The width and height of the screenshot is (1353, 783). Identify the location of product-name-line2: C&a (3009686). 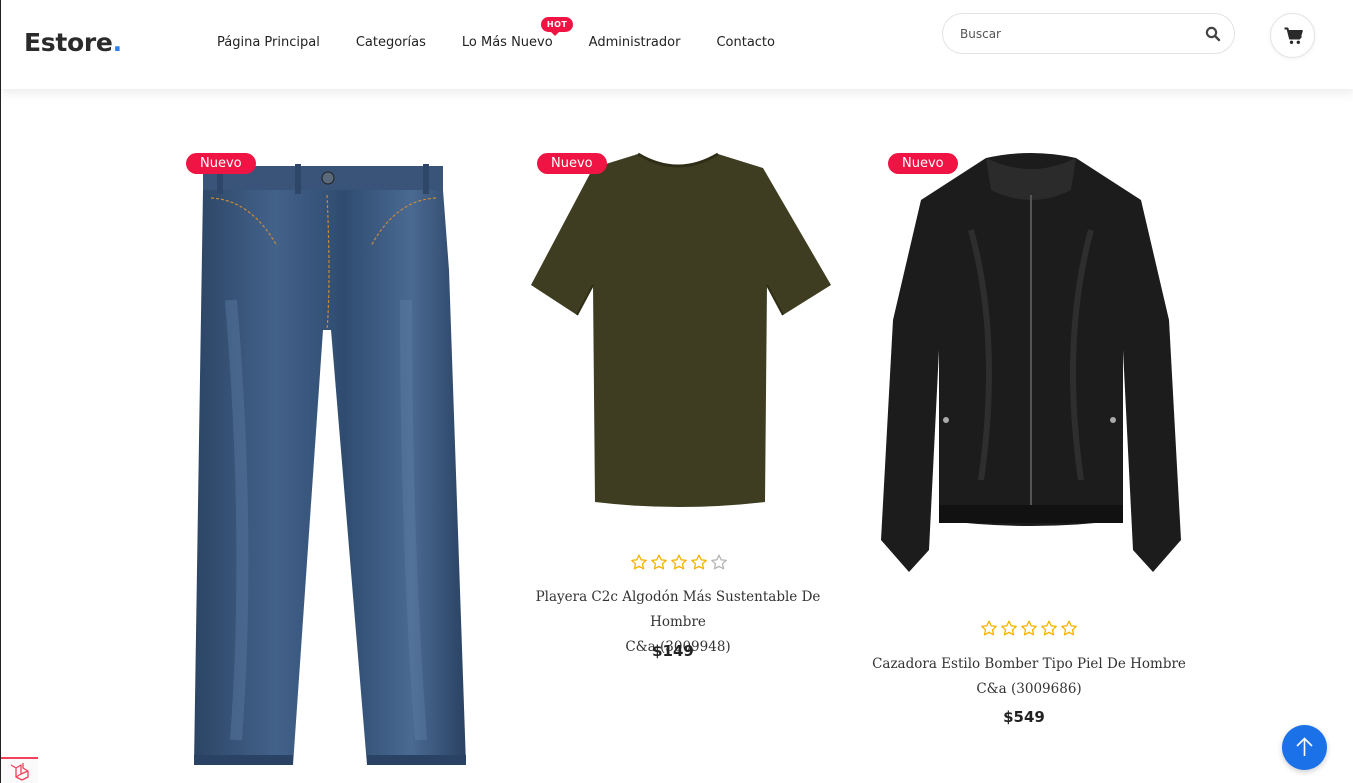
(1029, 689).